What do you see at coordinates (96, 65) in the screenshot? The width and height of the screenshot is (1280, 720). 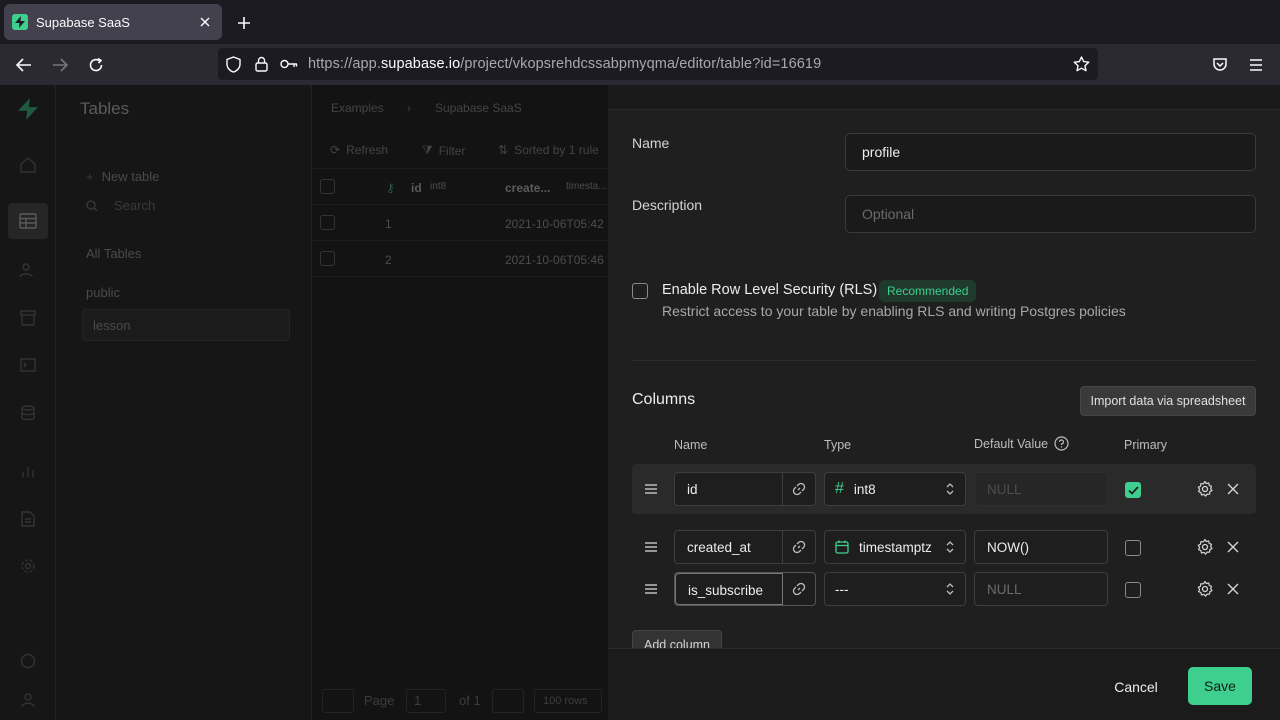 I see `reload-icon` at bounding box center [96, 65].